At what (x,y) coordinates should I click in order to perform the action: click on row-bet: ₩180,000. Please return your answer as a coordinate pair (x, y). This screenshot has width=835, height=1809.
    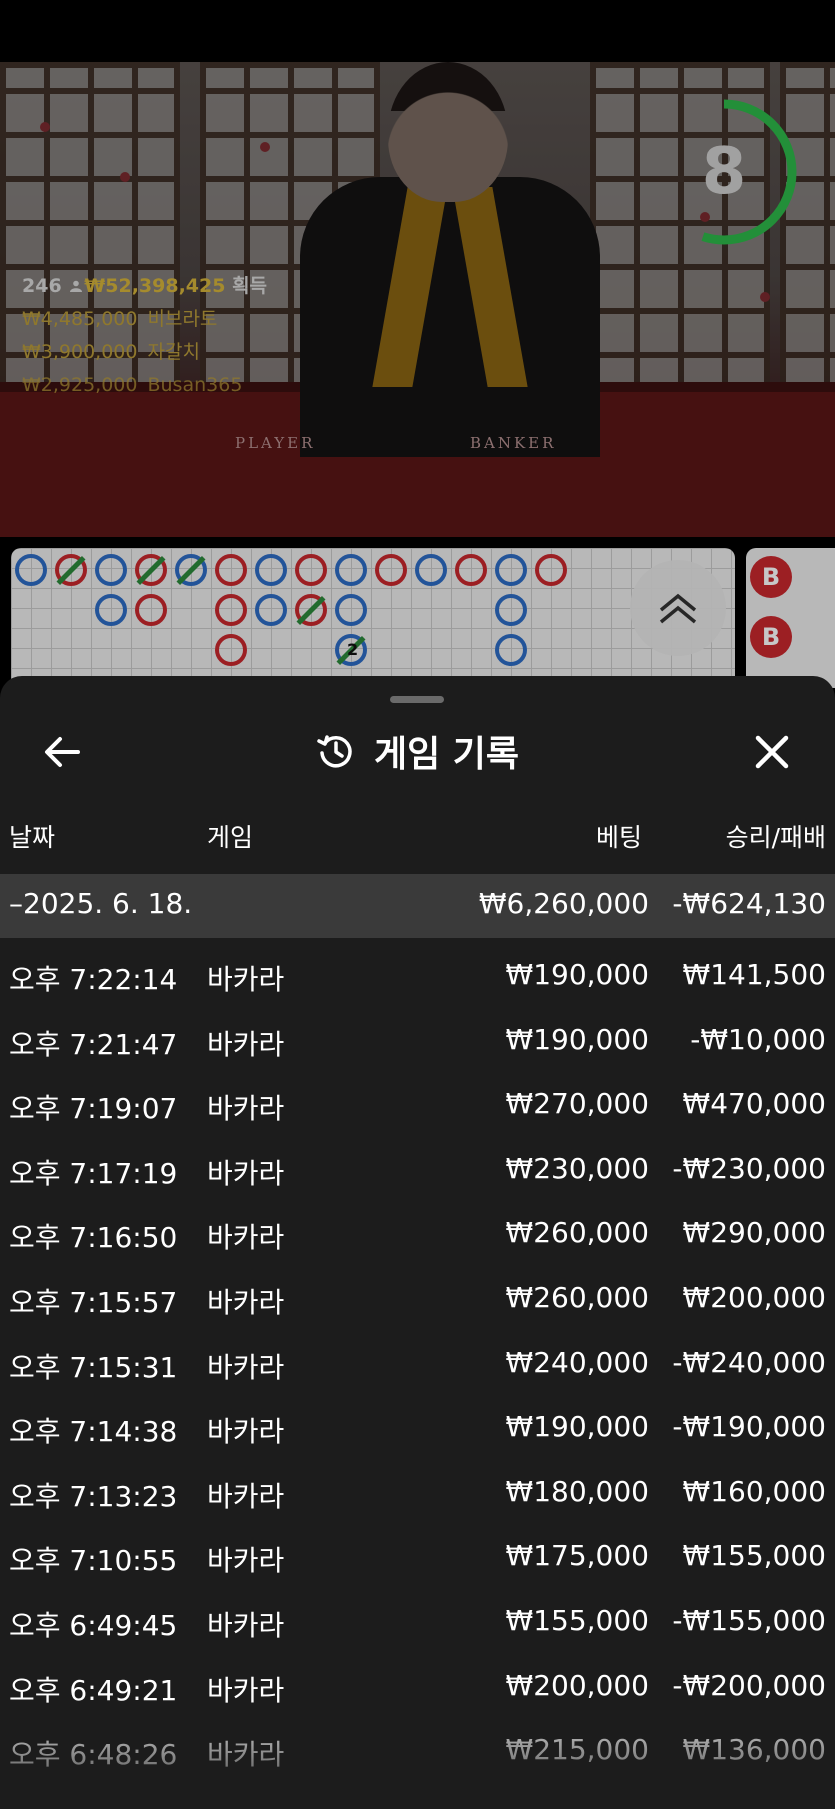
    Looking at the image, I should click on (577, 1491).